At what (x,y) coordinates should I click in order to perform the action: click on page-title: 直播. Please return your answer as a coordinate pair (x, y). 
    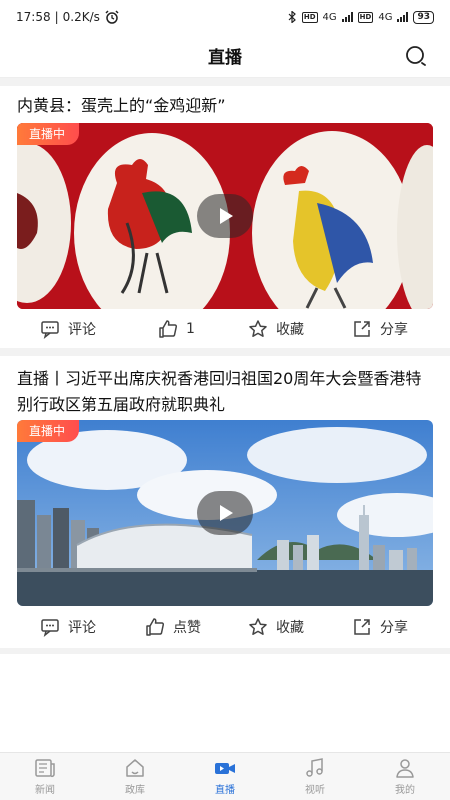
    Looking at the image, I should click on (225, 58).